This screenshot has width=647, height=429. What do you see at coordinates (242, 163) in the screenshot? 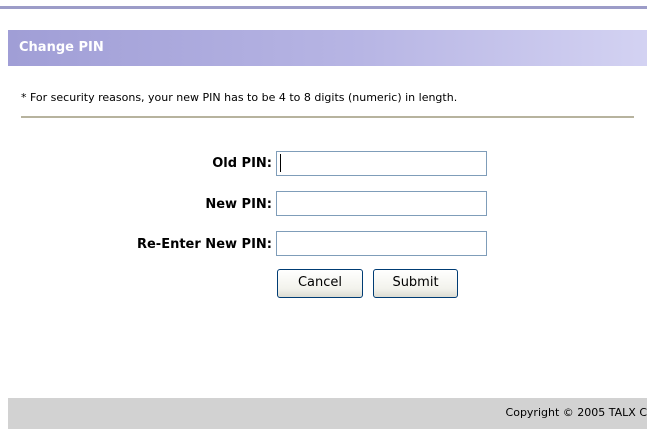
I see `old-pin-label: Old PIN:` at bounding box center [242, 163].